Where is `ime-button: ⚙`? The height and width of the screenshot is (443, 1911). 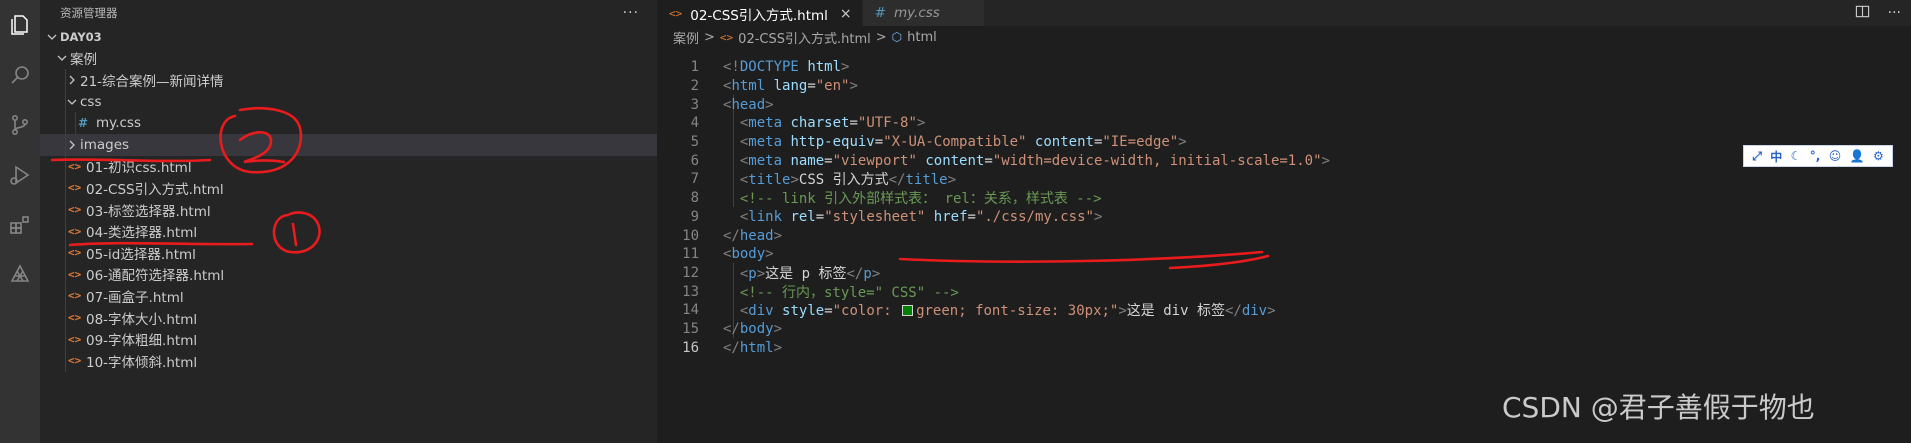 ime-button: ⚙ is located at coordinates (1878, 156).